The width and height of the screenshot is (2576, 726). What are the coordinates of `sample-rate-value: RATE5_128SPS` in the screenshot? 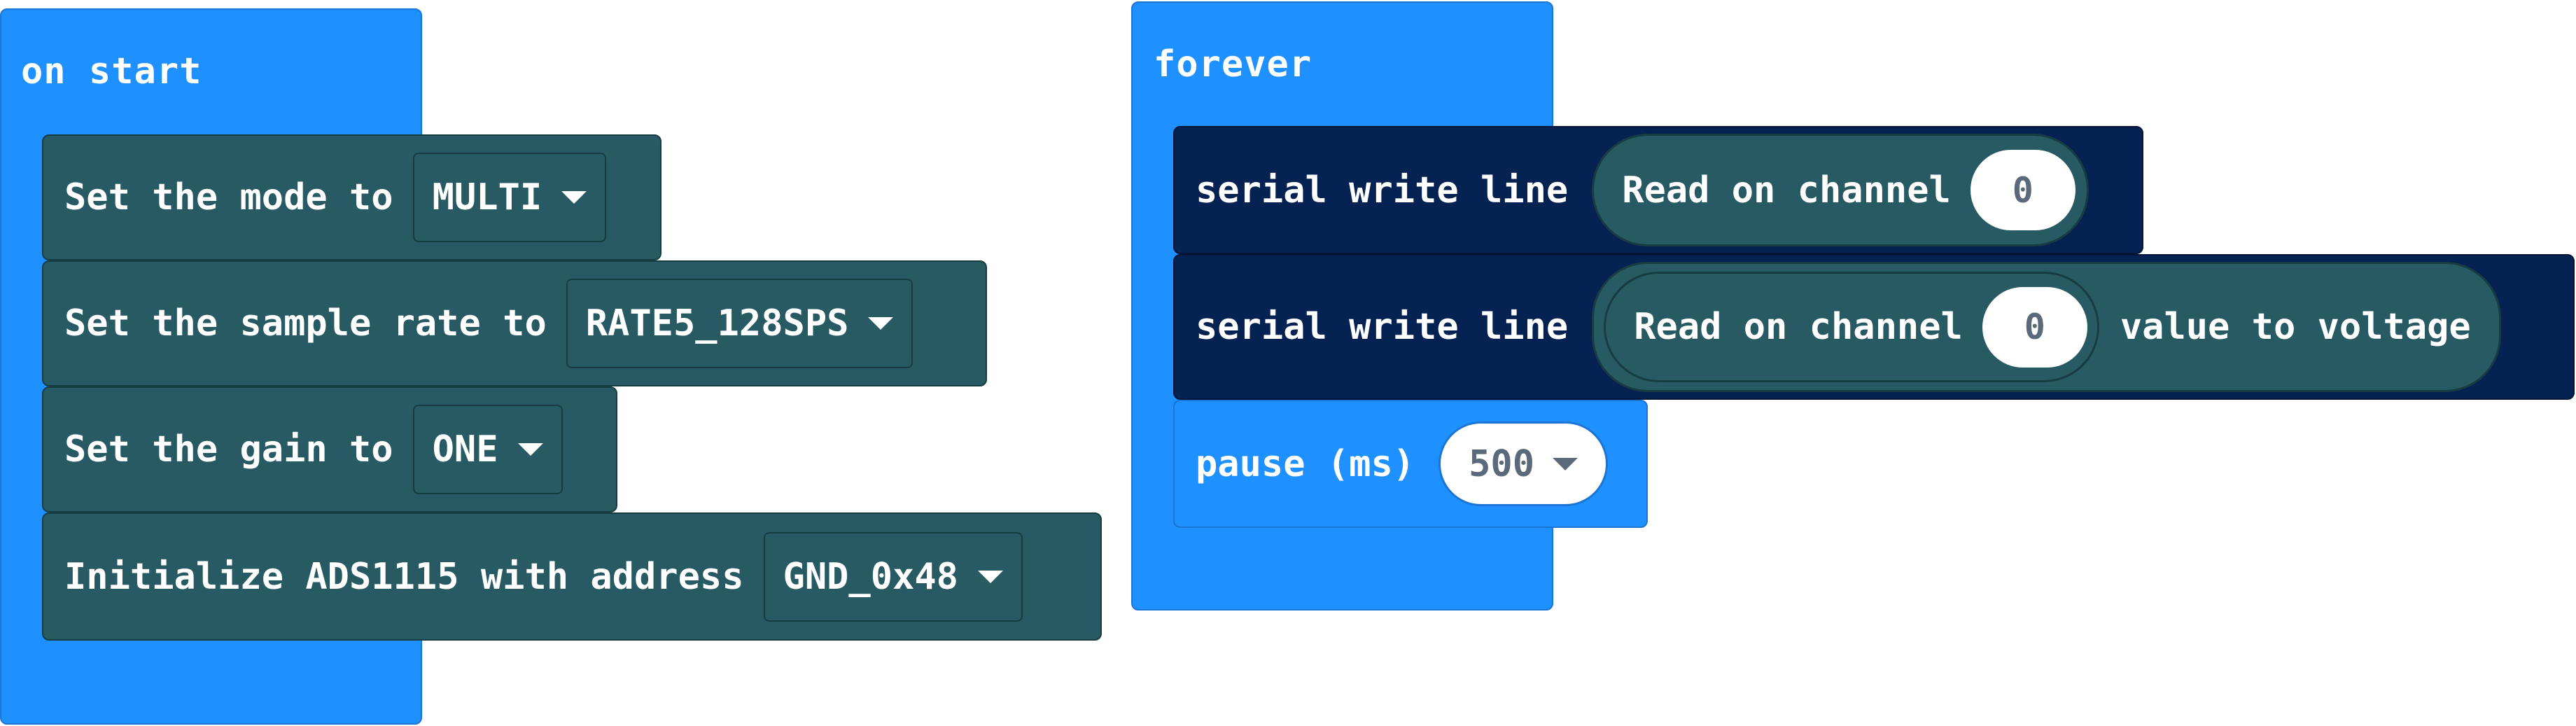 It's located at (717, 323).